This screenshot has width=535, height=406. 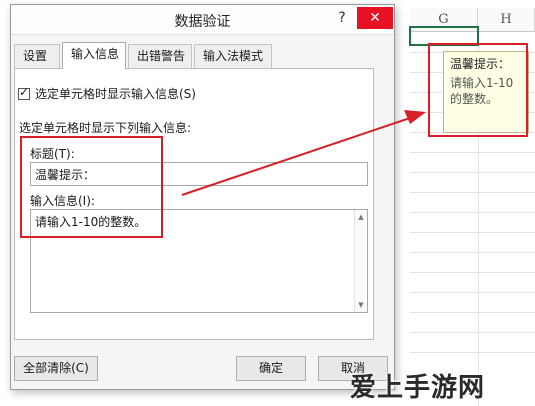 What do you see at coordinates (361, 217) in the screenshot?
I see `scroll-up-icon: ▲` at bounding box center [361, 217].